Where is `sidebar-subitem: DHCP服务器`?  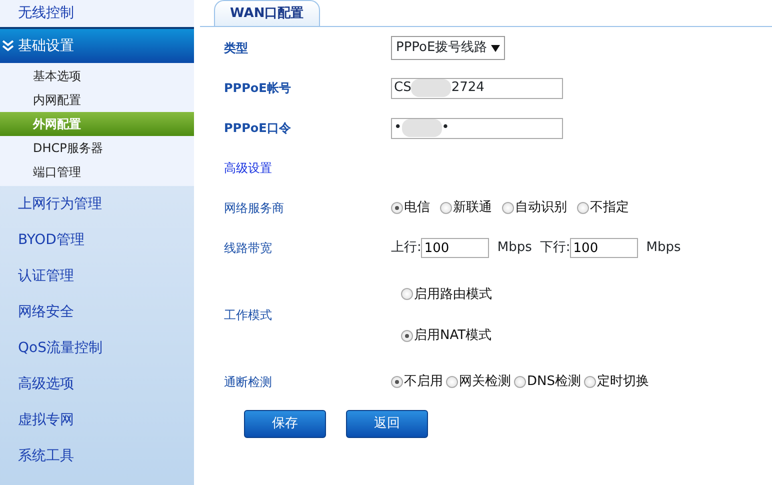
sidebar-subitem: DHCP服务器 is located at coordinates (97, 148).